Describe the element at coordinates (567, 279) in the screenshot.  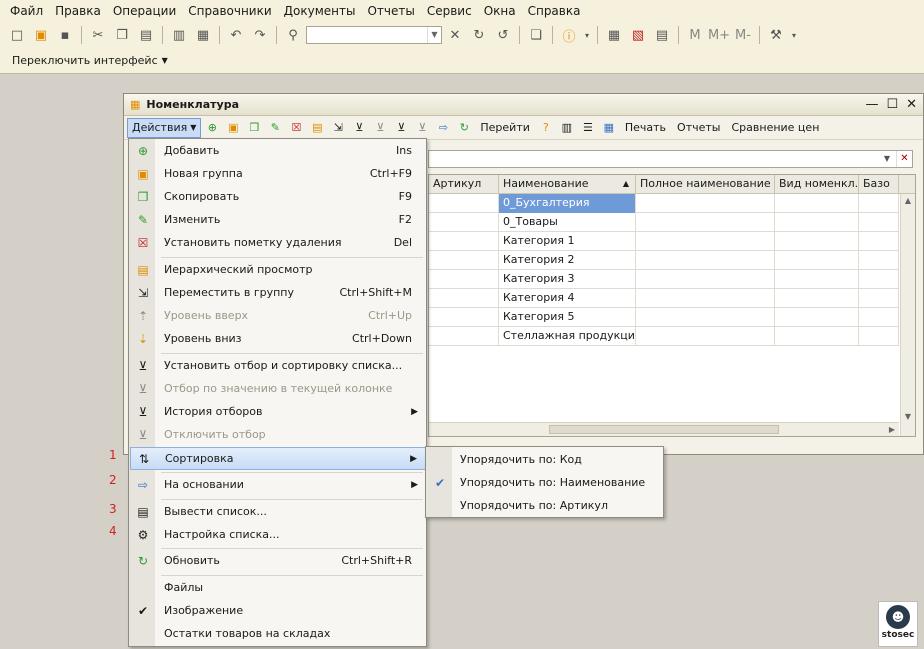
I see `table-cell: Категория 3` at that location.